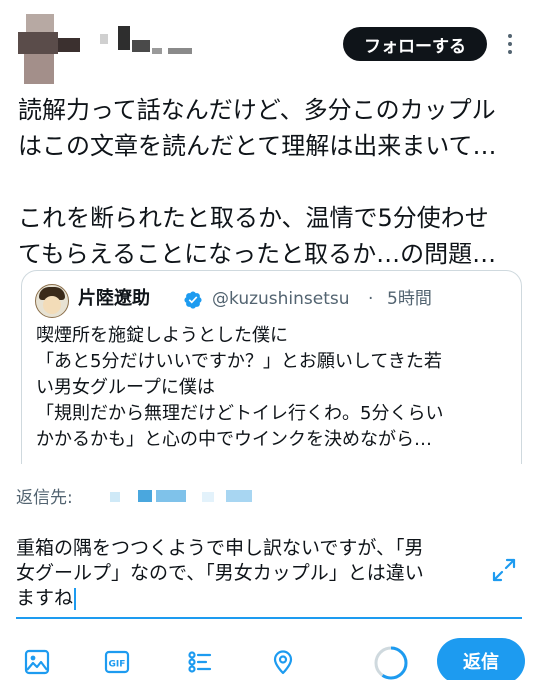 This screenshot has width=539, height=680. What do you see at coordinates (200, 662) in the screenshot?
I see `poll-icon` at bounding box center [200, 662].